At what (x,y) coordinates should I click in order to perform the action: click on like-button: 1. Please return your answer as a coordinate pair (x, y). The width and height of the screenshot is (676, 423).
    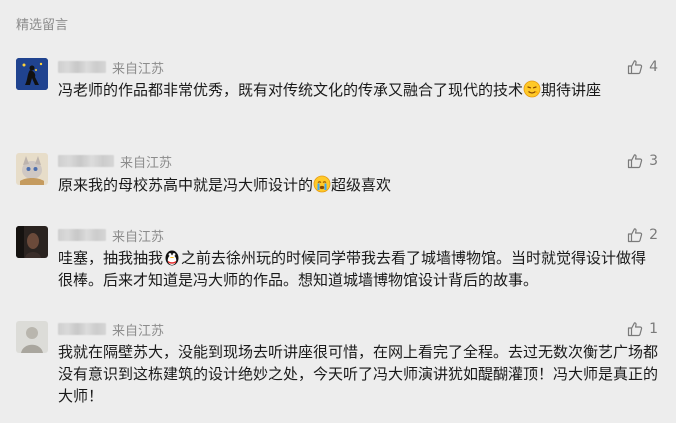
    Looking at the image, I should click on (642, 329).